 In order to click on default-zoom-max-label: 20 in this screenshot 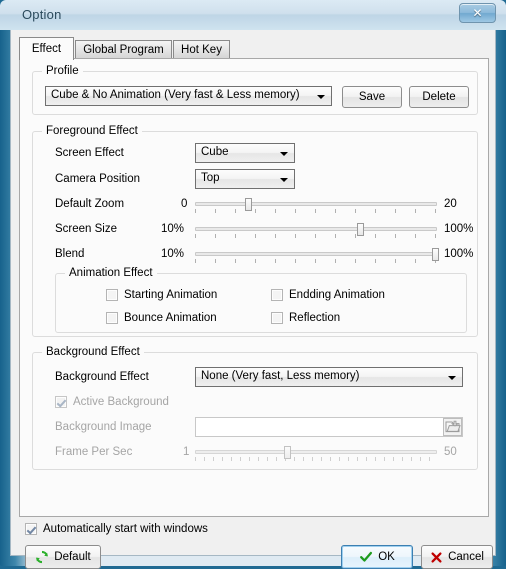, I will do `click(450, 204)`.